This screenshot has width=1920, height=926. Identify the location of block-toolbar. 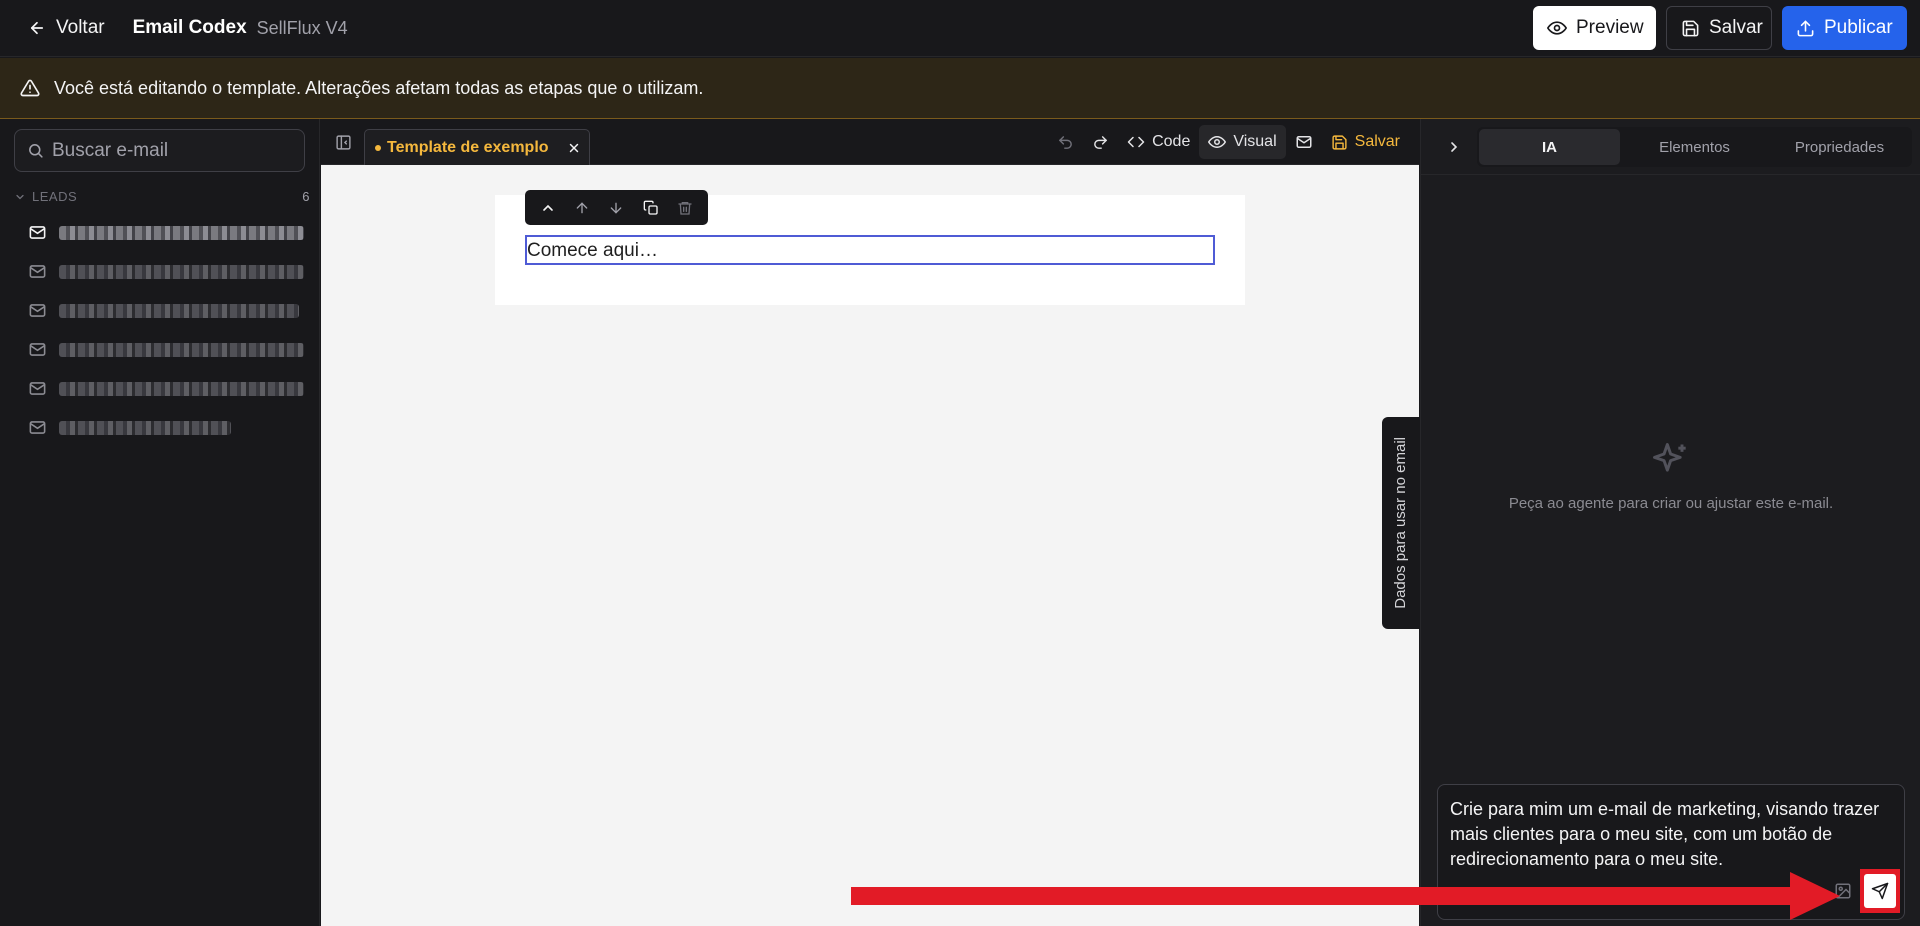
(616, 207).